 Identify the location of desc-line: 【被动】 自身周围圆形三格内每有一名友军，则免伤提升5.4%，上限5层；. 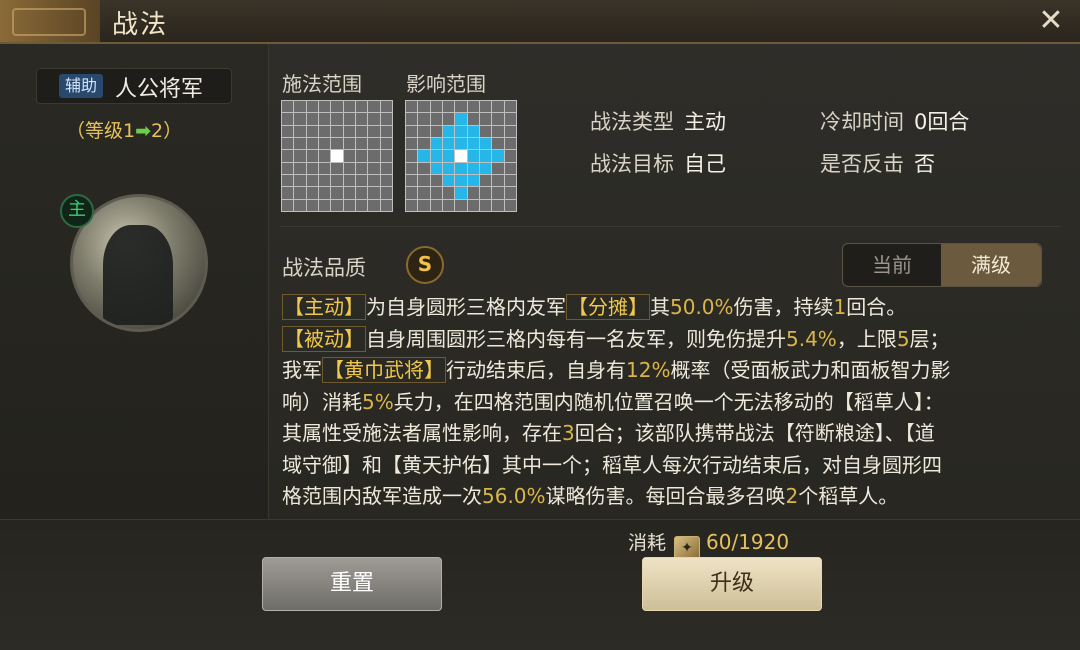
(672, 340).